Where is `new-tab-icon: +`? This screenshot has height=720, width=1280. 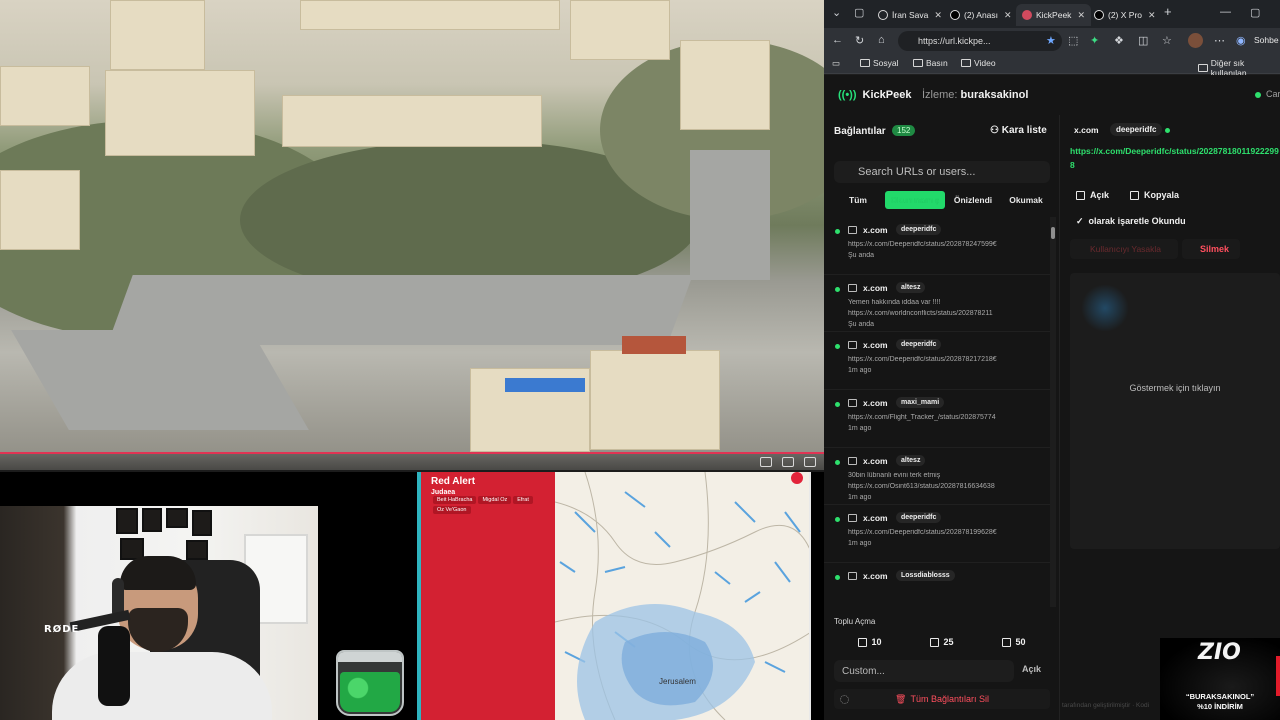 new-tab-icon: + is located at coordinates (1168, 11).